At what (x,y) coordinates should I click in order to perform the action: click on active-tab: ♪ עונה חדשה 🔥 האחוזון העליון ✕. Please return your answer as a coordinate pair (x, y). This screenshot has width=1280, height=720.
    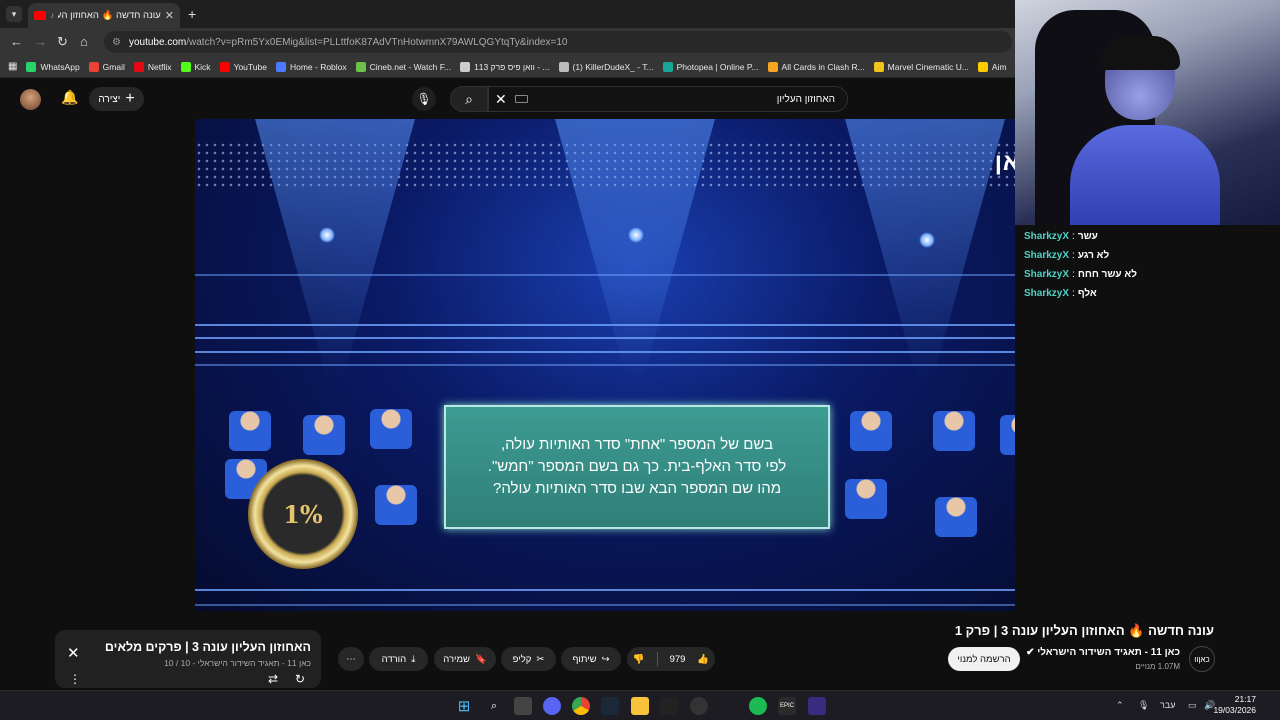
    Looking at the image, I should click on (104, 15).